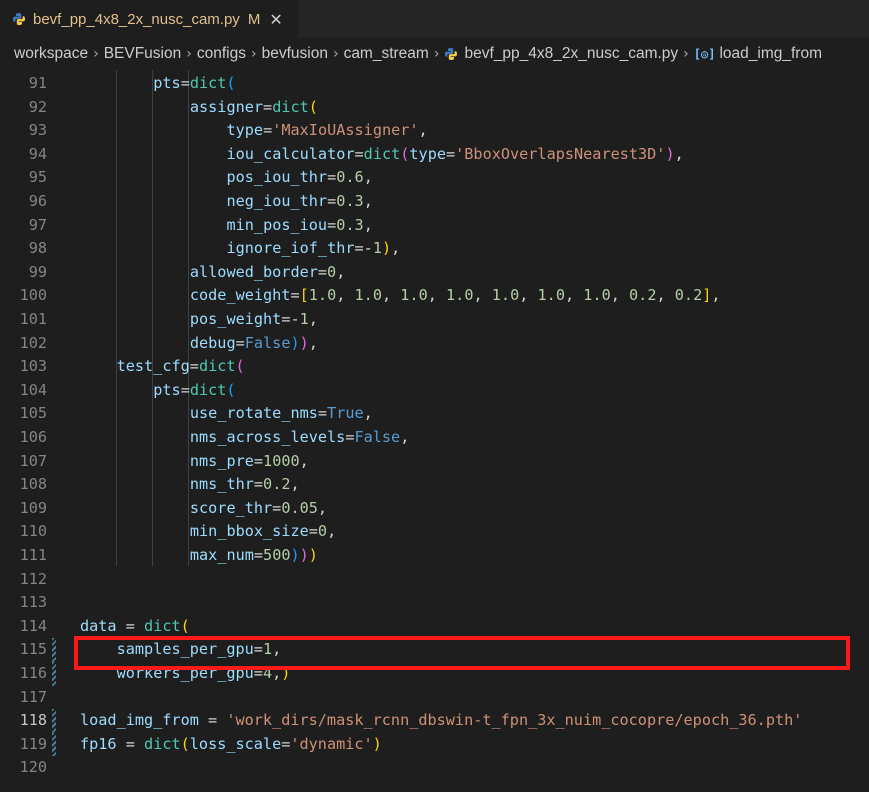 This screenshot has width=869, height=792. Describe the element at coordinates (434, 249) in the screenshot. I see `code-line: 98 ignore_iof_thr=-1),` at that location.